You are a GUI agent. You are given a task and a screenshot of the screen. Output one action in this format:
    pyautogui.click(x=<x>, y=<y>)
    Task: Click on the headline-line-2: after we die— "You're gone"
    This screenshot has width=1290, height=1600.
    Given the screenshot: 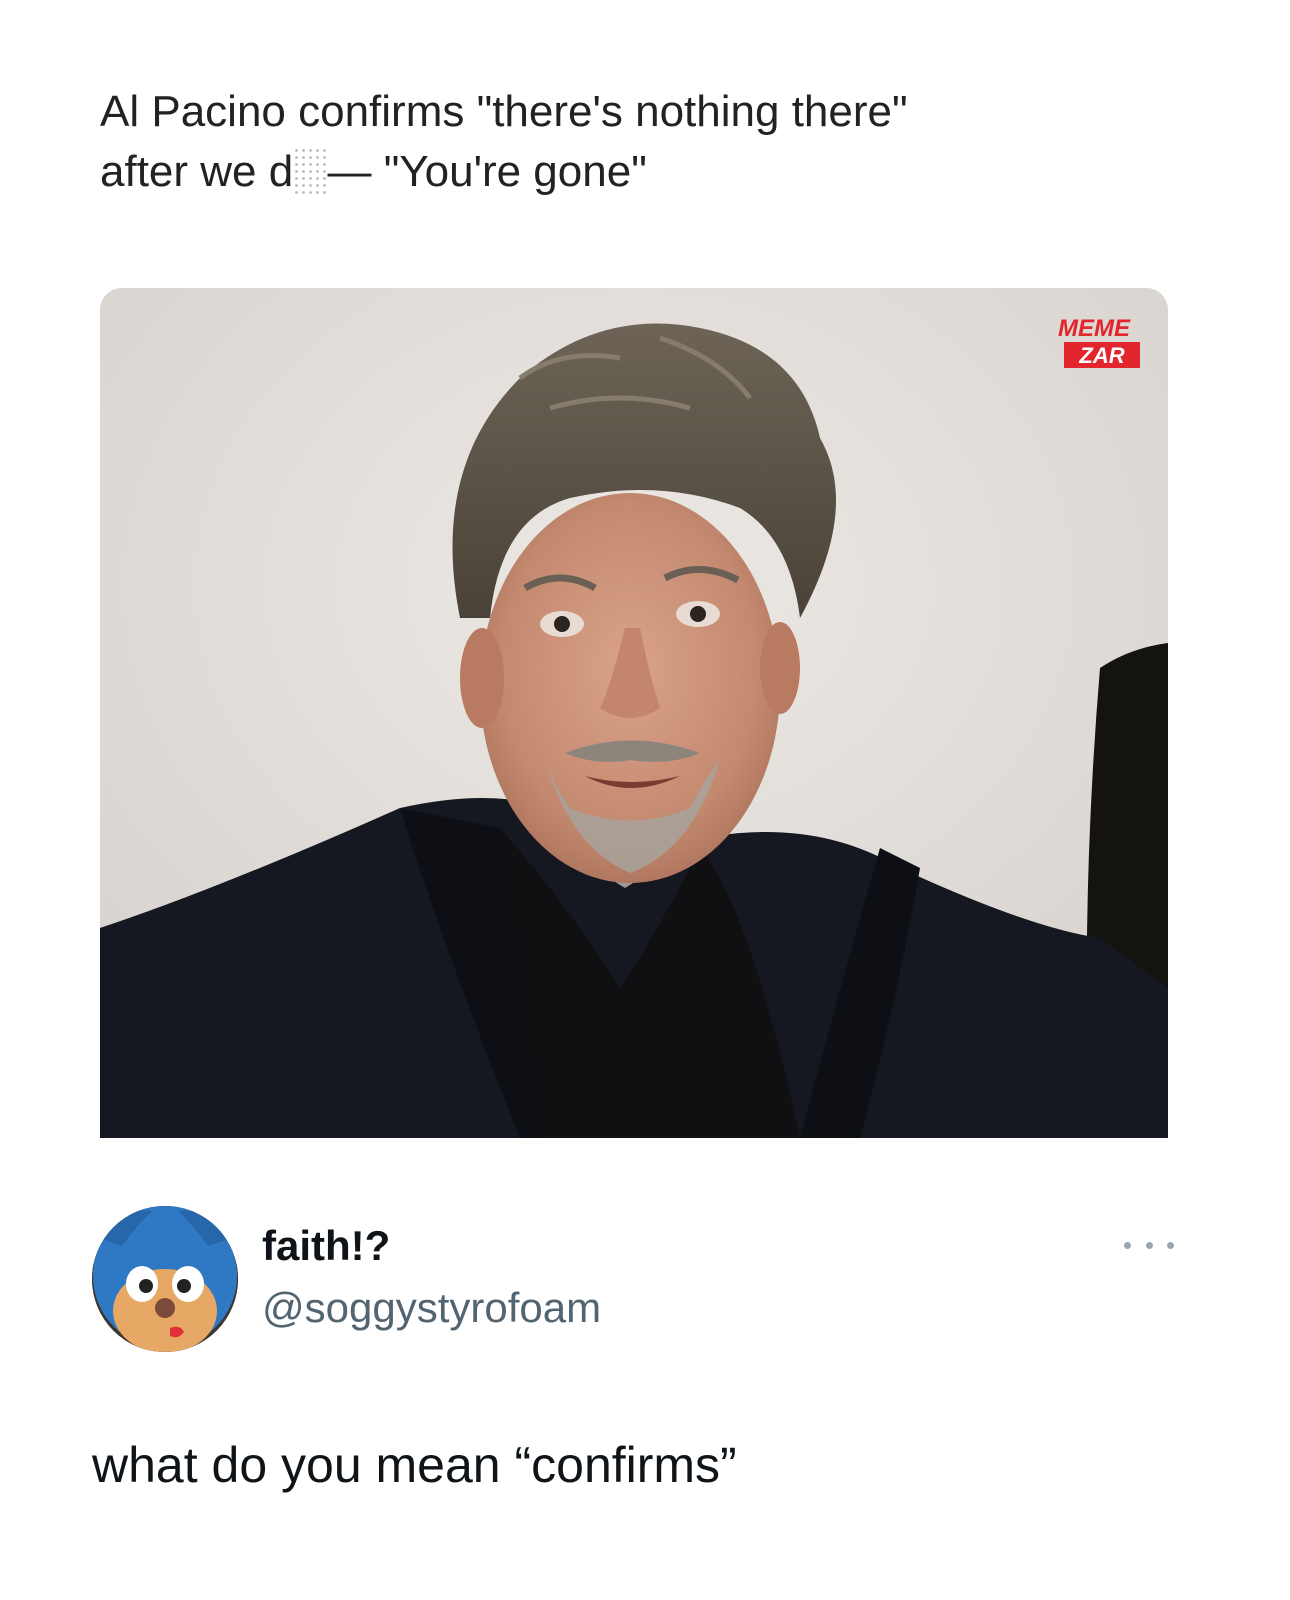 What is the action you would take?
    pyautogui.click(x=645, y=172)
    